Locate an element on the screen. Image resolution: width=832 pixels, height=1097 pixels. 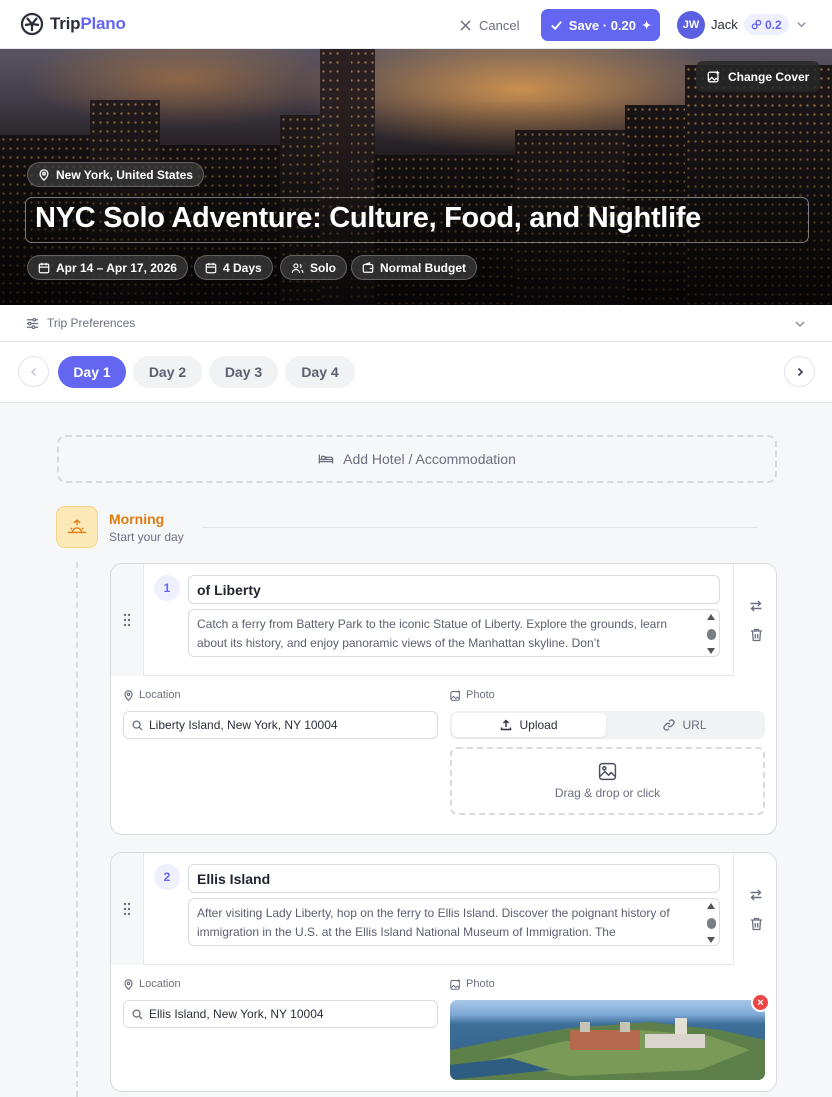
image-edit-icon is located at coordinates (713, 76).